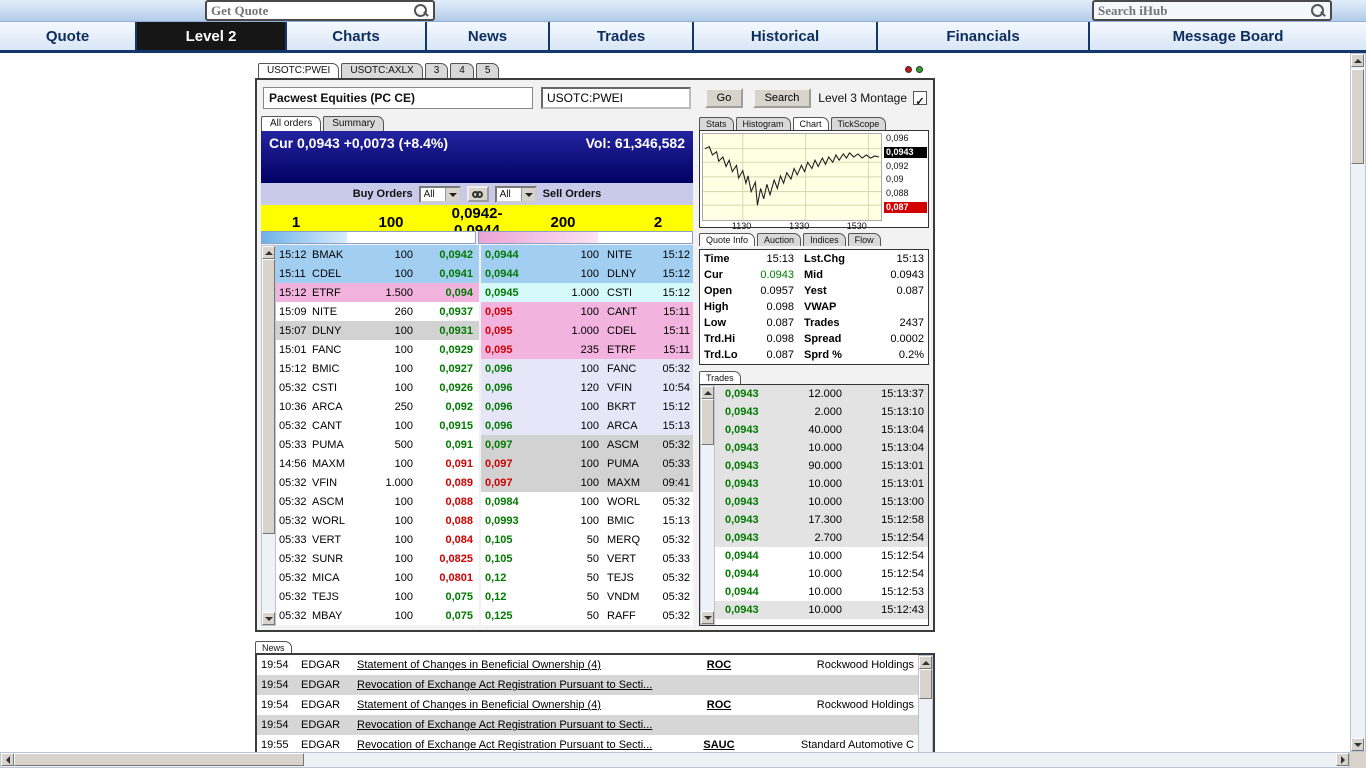 This screenshot has width=1366, height=768. I want to click on buy-order-row: 05:32 MICA 100 0,0801, so click(377, 577).